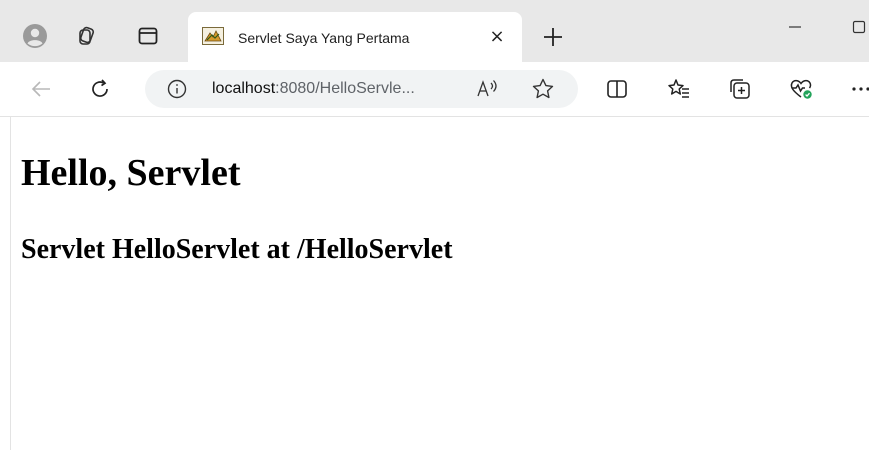 The width and height of the screenshot is (869, 450). Describe the element at coordinates (858, 89) in the screenshot. I see `more-icon` at that location.